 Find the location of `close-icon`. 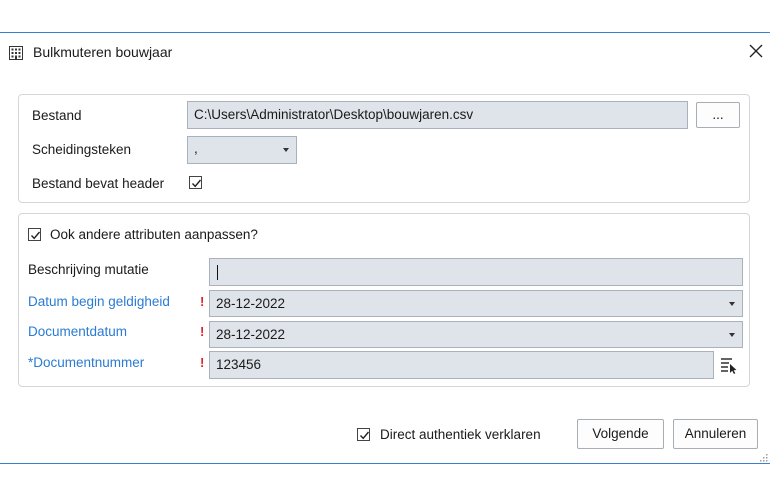

close-icon is located at coordinates (756, 51).